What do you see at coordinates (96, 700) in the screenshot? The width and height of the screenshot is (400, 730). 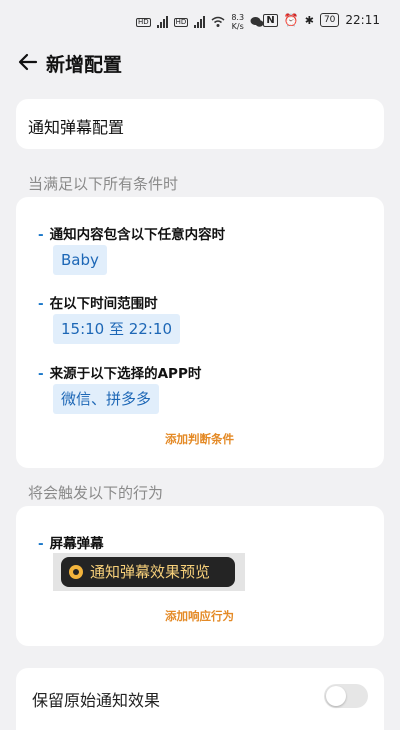 I see `keep-original-label: 保留原始通知效果` at bounding box center [96, 700].